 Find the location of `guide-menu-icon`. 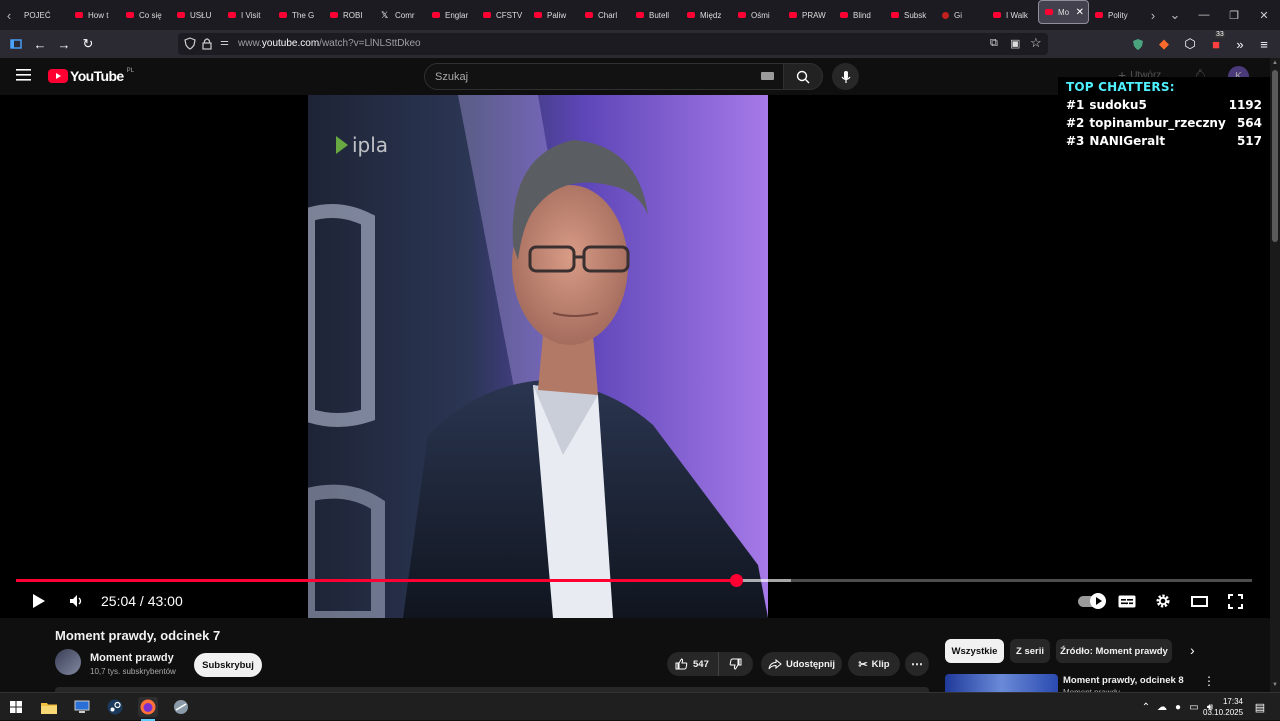

guide-menu-icon is located at coordinates (24, 75).